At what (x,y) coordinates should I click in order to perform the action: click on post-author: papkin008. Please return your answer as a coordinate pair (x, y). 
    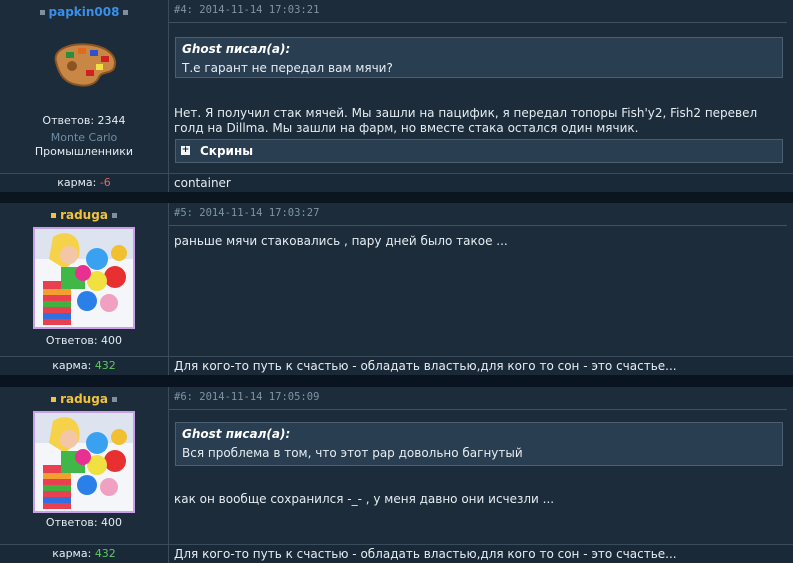
    Looking at the image, I should click on (84, 12).